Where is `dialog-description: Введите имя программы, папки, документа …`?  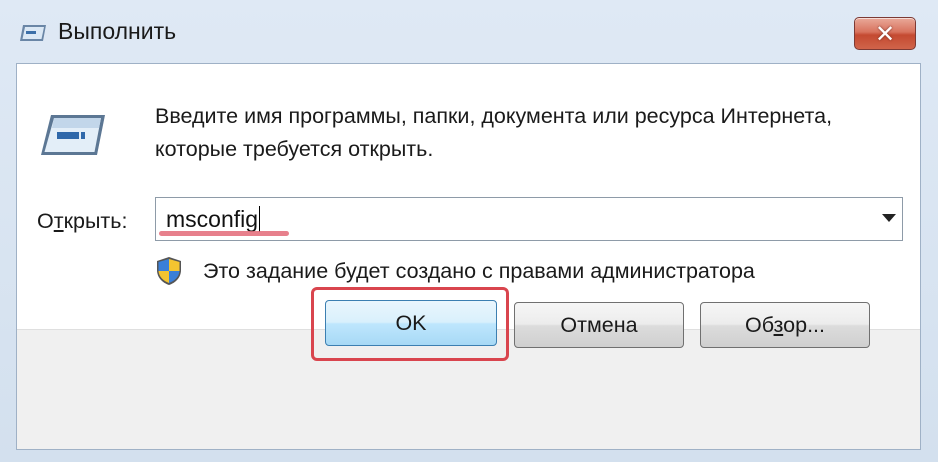 dialog-description: Введите имя программы, папки, документа … is located at coordinates (494, 132).